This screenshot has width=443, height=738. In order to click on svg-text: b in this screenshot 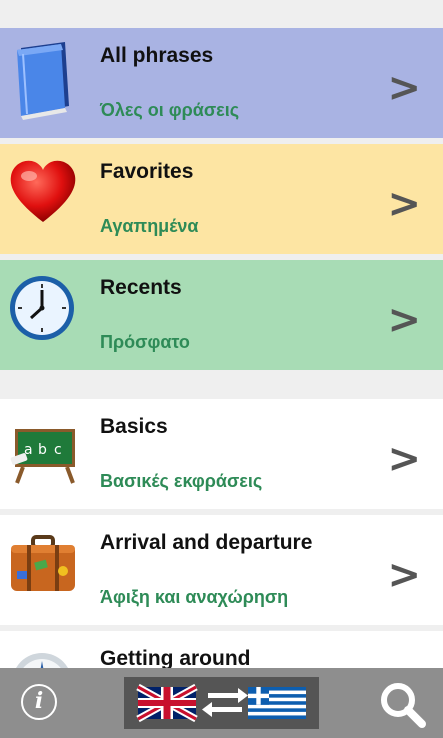, I will do `click(42, 450)`.